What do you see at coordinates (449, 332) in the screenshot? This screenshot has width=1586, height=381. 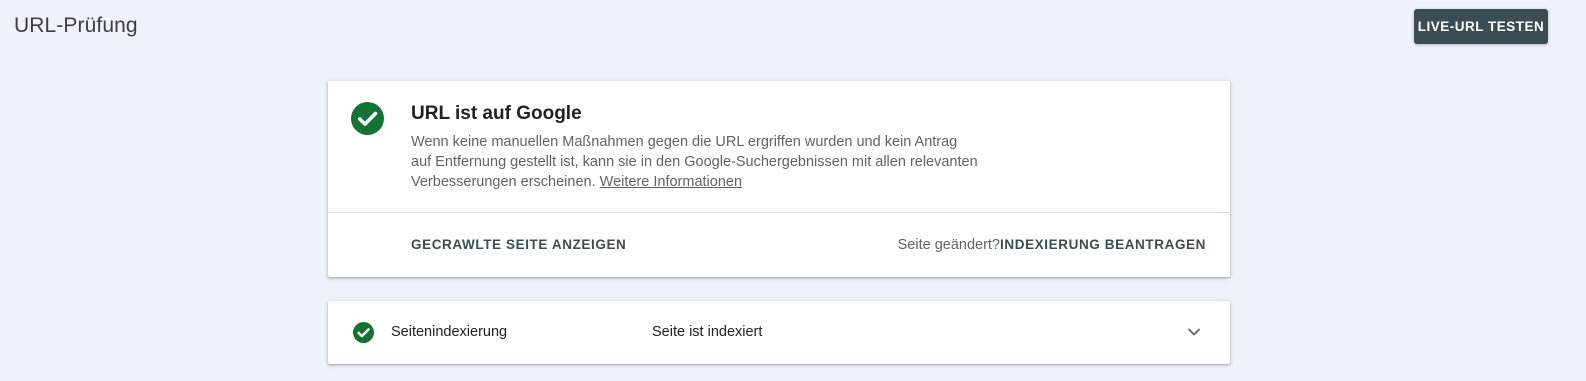 I see `page-indexing-label: Seitenindexierung` at bounding box center [449, 332].